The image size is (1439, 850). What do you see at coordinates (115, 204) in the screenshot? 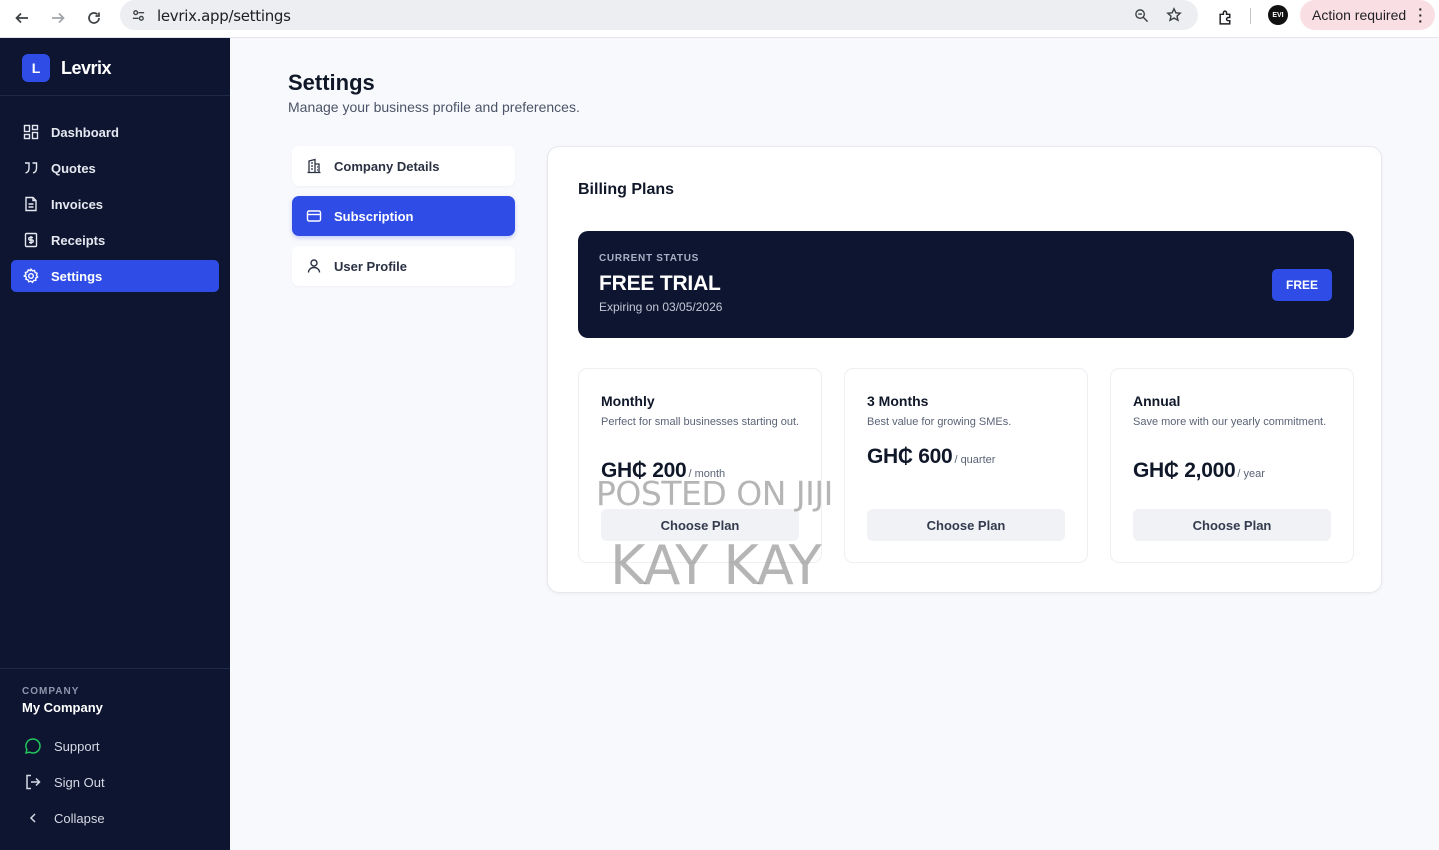
I see `sidebar-item-invoices: Invoices` at bounding box center [115, 204].